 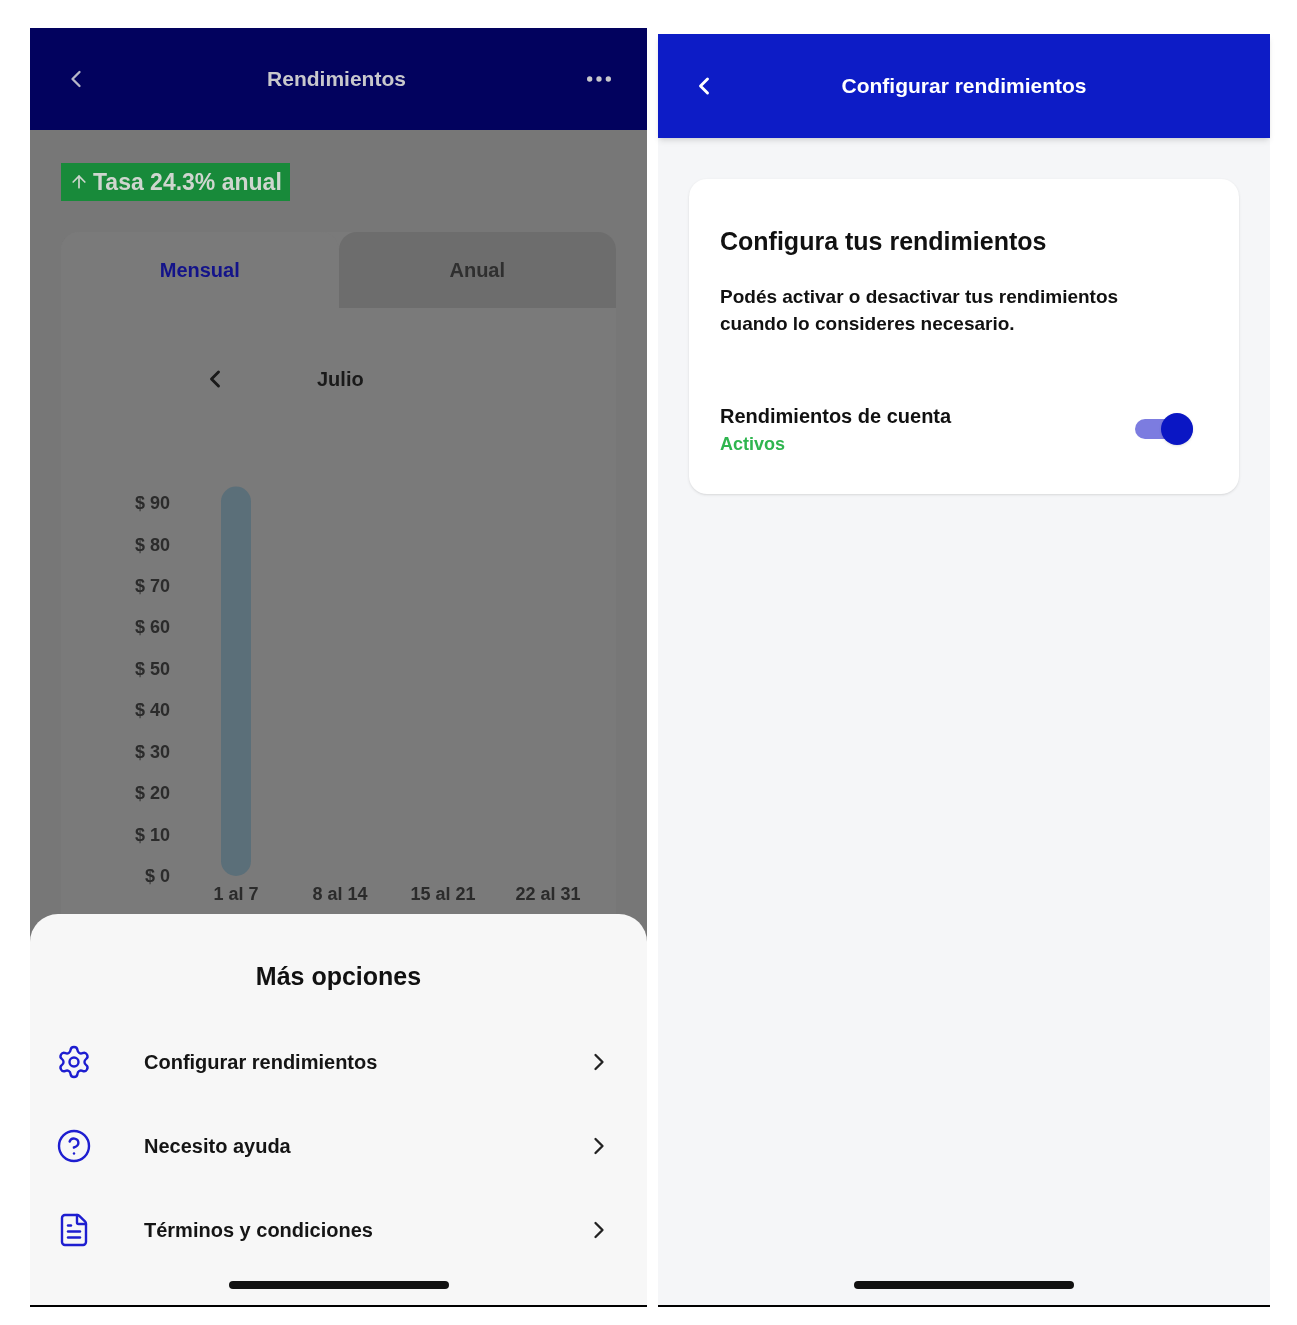 I want to click on x-axis-label: 15 al 21, so click(x=443, y=894).